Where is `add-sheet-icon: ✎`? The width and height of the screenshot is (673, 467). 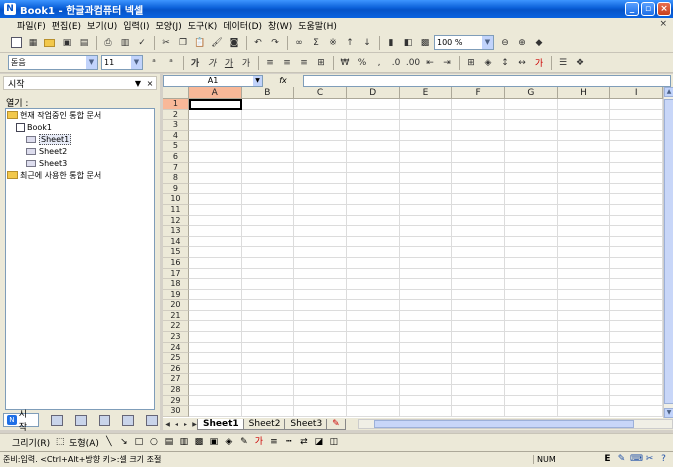
add-sheet-icon: ✎ is located at coordinates (336, 424).